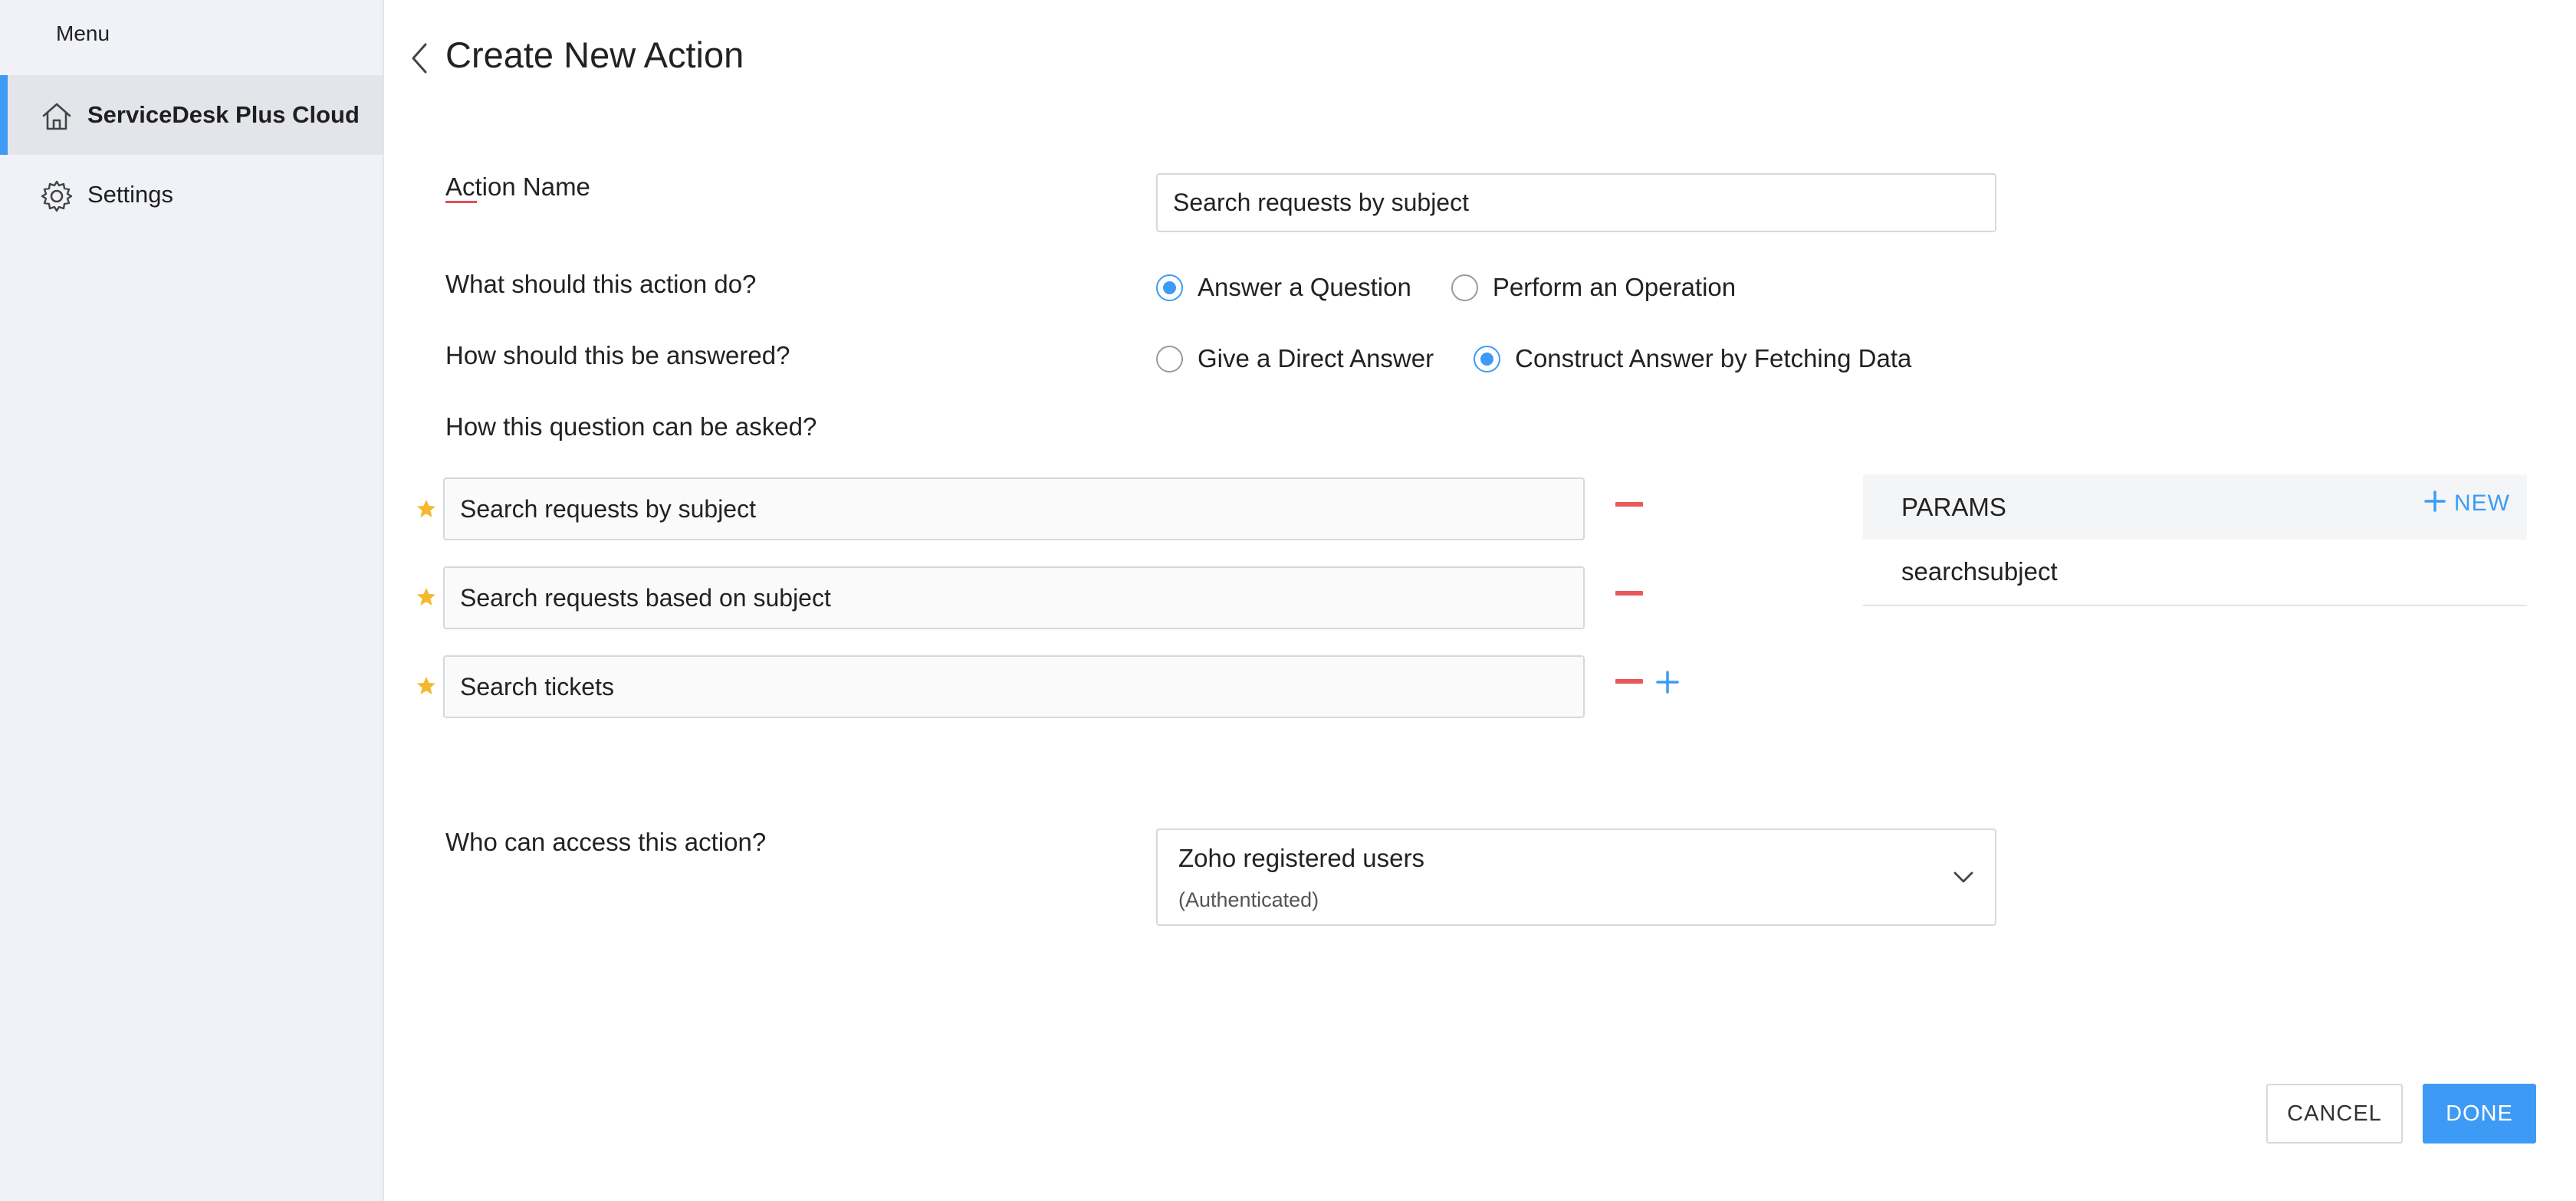 The image size is (2576, 1201). What do you see at coordinates (1980, 571) in the screenshot?
I see `param-item-label: searchsubject` at bounding box center [1980, 571].